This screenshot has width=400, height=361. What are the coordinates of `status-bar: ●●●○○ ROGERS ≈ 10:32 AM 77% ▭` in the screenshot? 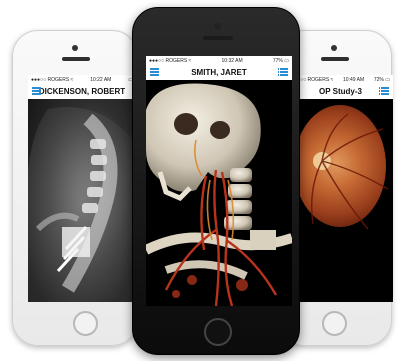 It's located at (219, 60).